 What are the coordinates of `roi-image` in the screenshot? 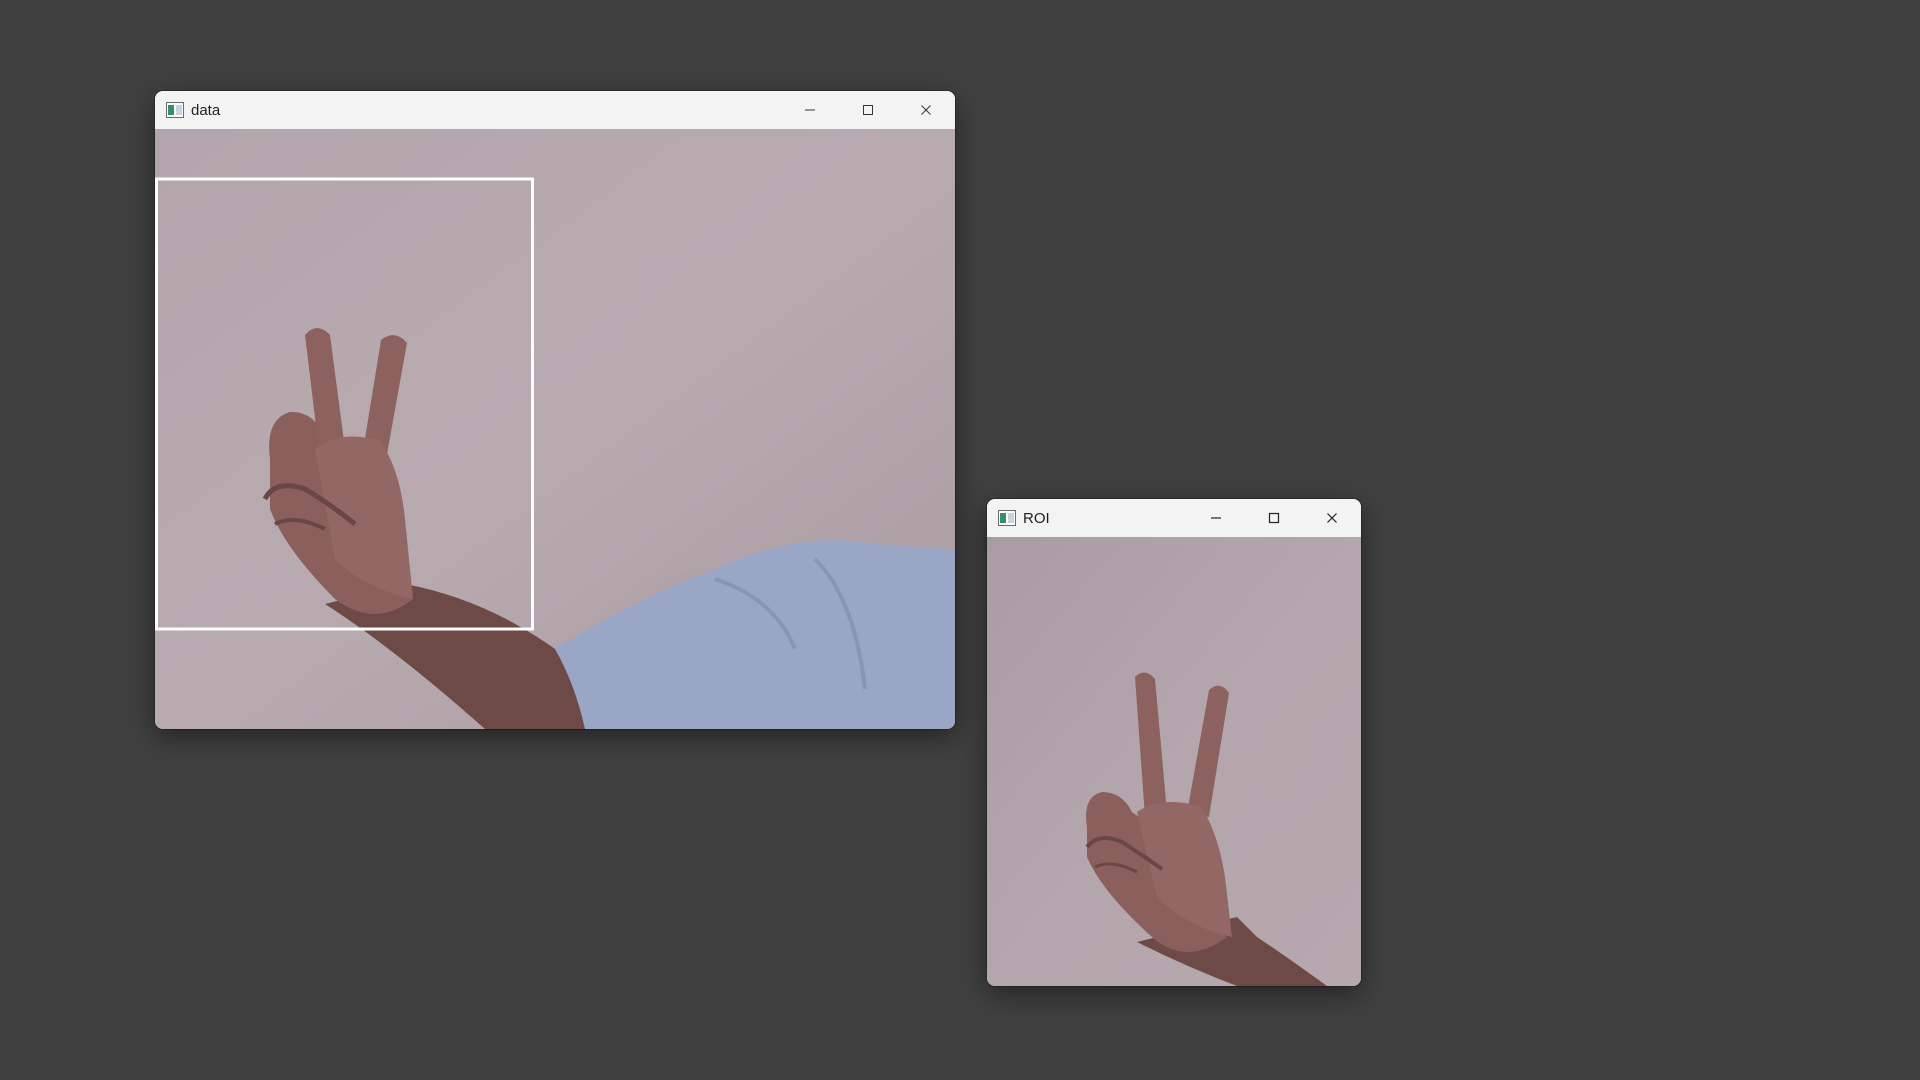 It's located at (1174, 761).